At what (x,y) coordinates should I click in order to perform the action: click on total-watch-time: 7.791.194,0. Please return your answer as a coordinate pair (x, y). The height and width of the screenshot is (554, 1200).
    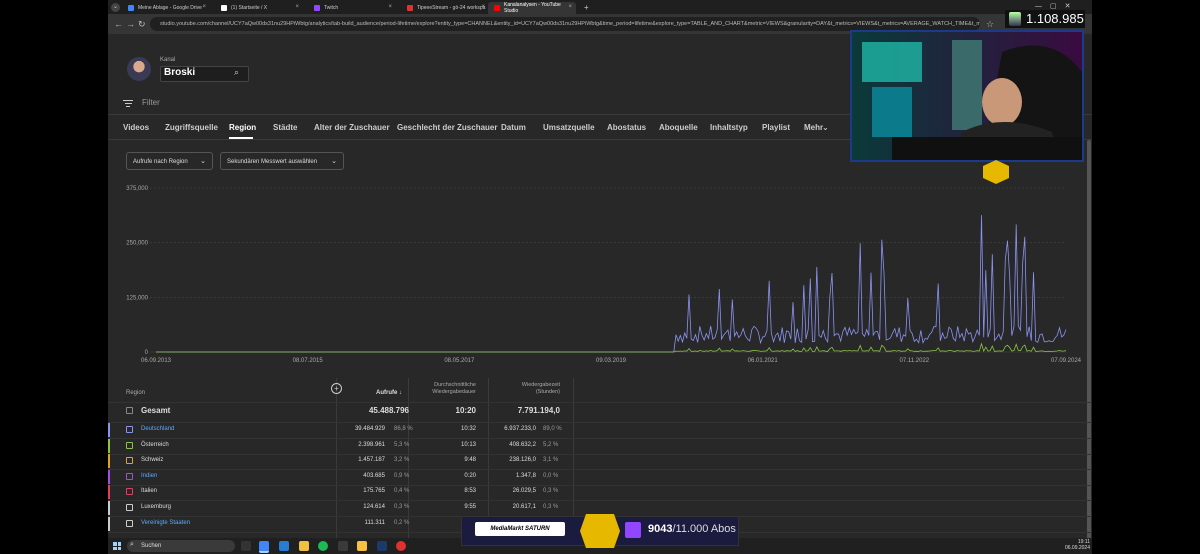
    Looking at the image, I should click on (538, 410).